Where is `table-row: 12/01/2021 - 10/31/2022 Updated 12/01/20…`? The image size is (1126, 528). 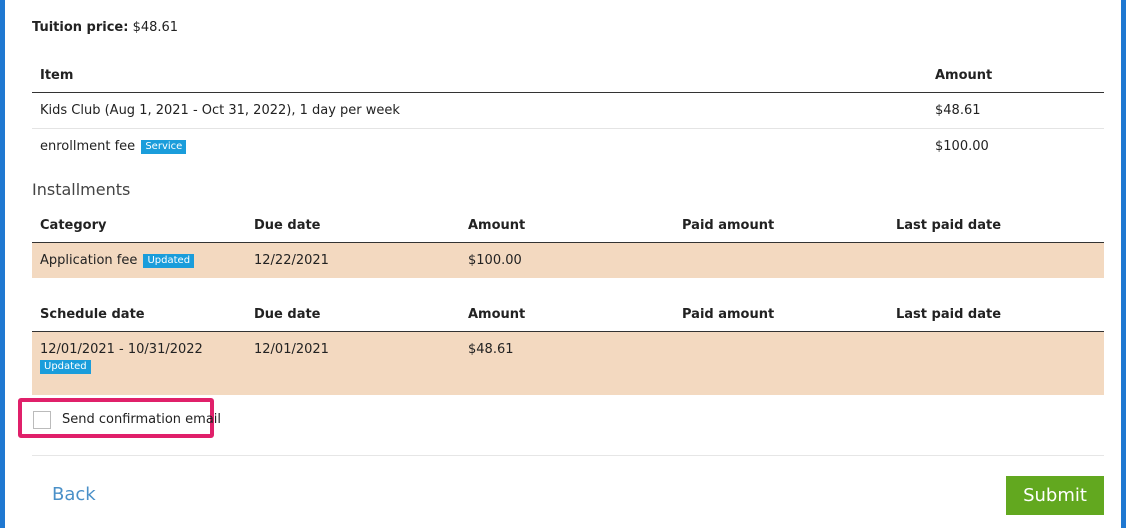 table-row: 12/01/2021 - 10/31/2022 Updated 12/01/20… is located at coordinates (568, 363).